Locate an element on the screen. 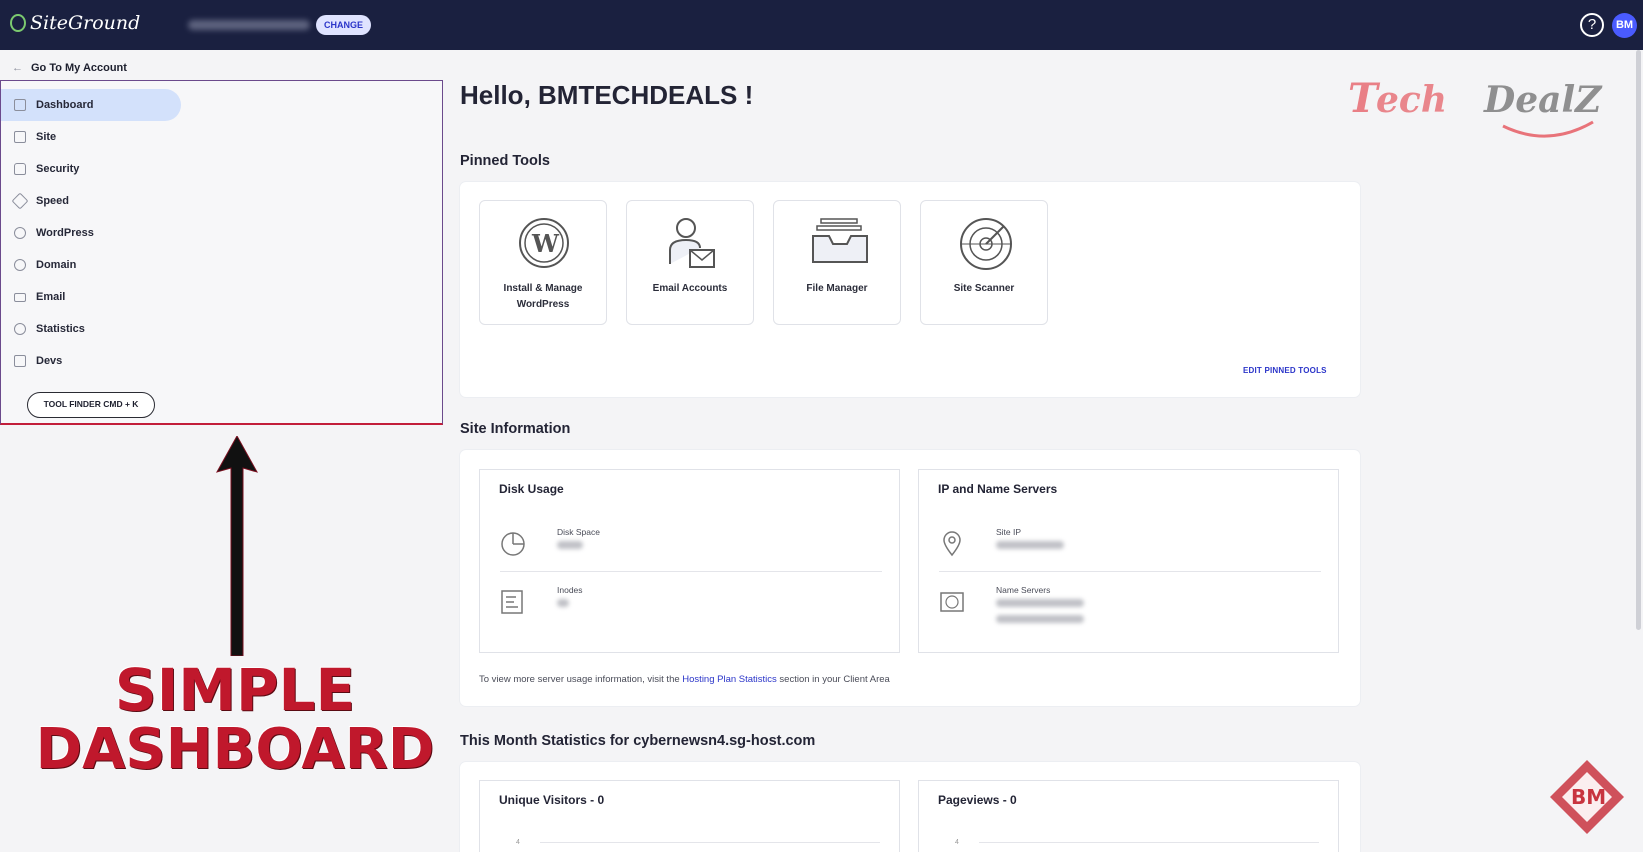 The width and height of the screenshot is (1643, 852). svg-text: W is located at coordinates (545, 243).